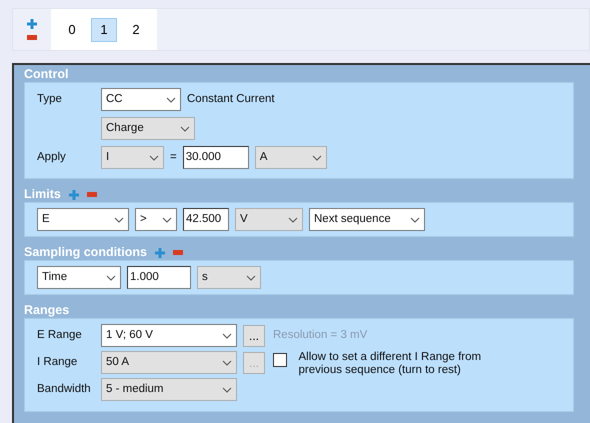 The height and width of the screenshot is (423, 590). What do you see at coordinates (83, 219) in the screenshot?
I see `dropdown: E` at bounding box center [83, 219].